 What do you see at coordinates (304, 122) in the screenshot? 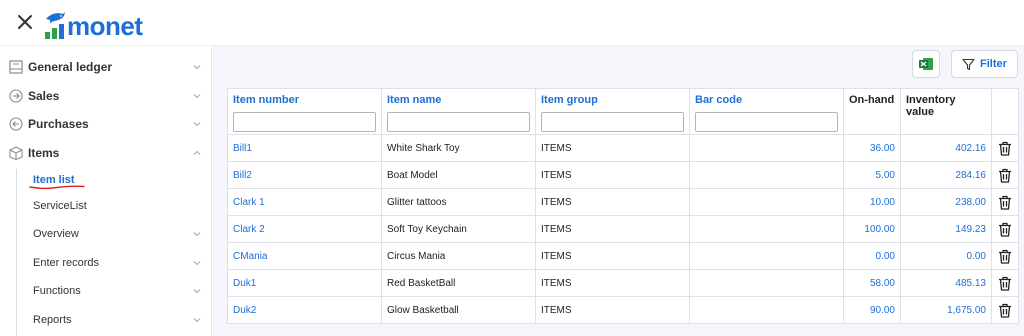
I see `item-number-filter-input` at bounding box center [304, 122].